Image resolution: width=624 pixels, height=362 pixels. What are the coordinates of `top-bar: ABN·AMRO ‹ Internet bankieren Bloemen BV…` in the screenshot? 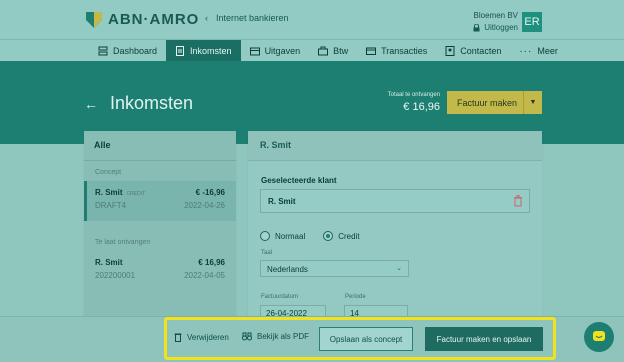 It's located at (312, 19).